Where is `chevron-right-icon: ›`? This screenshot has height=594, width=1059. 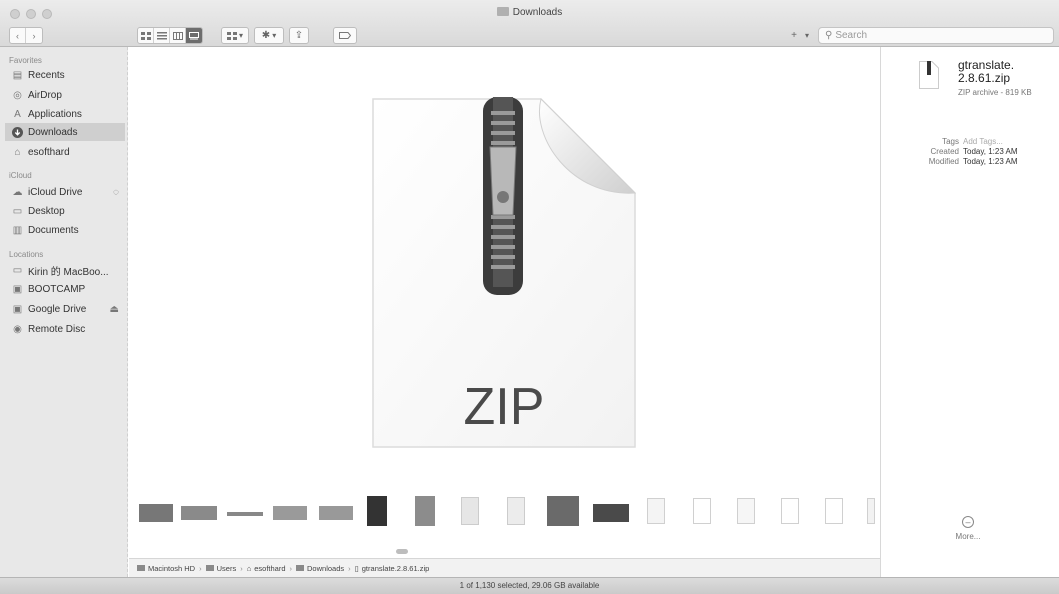
chevron-right-icon: › is located at coordinates (291, 568).